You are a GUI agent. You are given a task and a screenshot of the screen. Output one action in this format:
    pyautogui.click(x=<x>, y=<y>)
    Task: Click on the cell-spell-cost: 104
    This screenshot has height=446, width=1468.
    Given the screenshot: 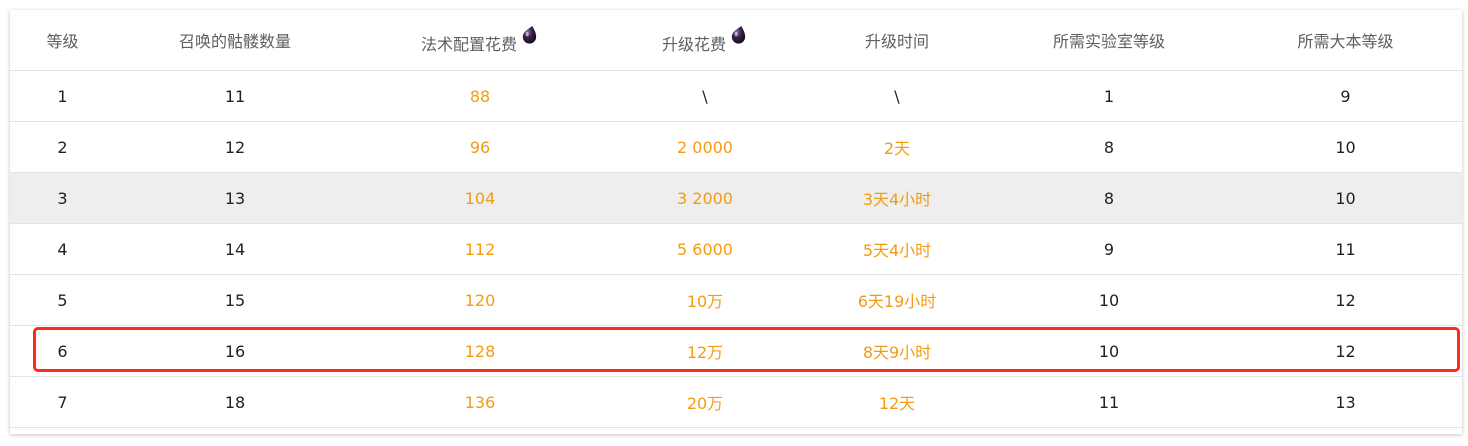 What is the action you would take?
    pyautogui.click(x=480, y=198)
    